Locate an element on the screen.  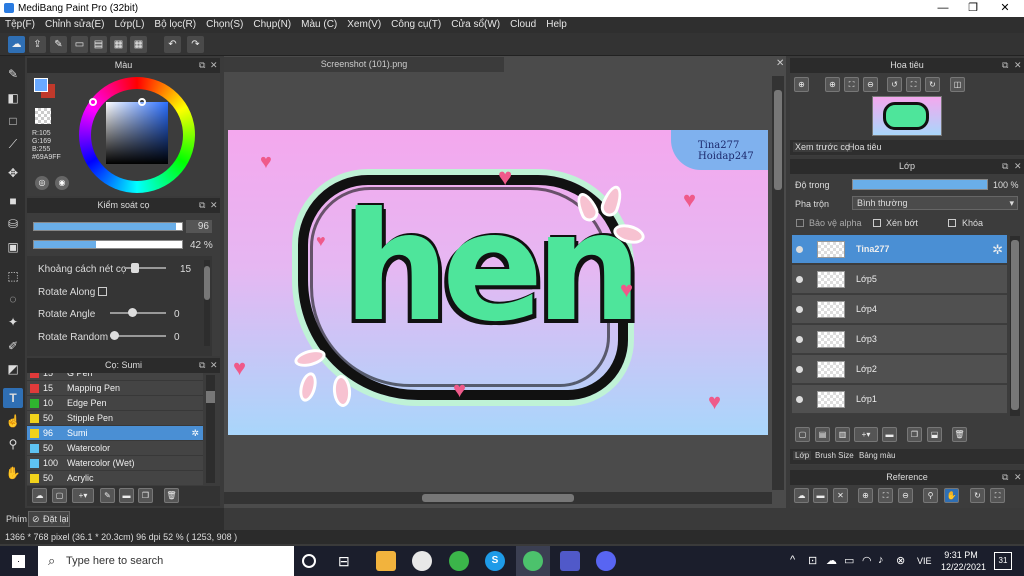
brush-list-scrollbar is located at coordinates (210, 429).